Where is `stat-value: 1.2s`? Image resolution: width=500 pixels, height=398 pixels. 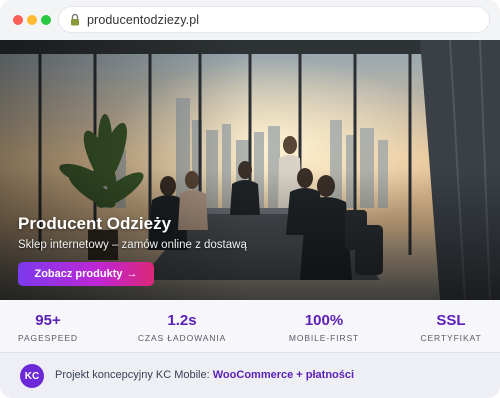
stat-value: 1.2s is located at coordinates (182, 320).